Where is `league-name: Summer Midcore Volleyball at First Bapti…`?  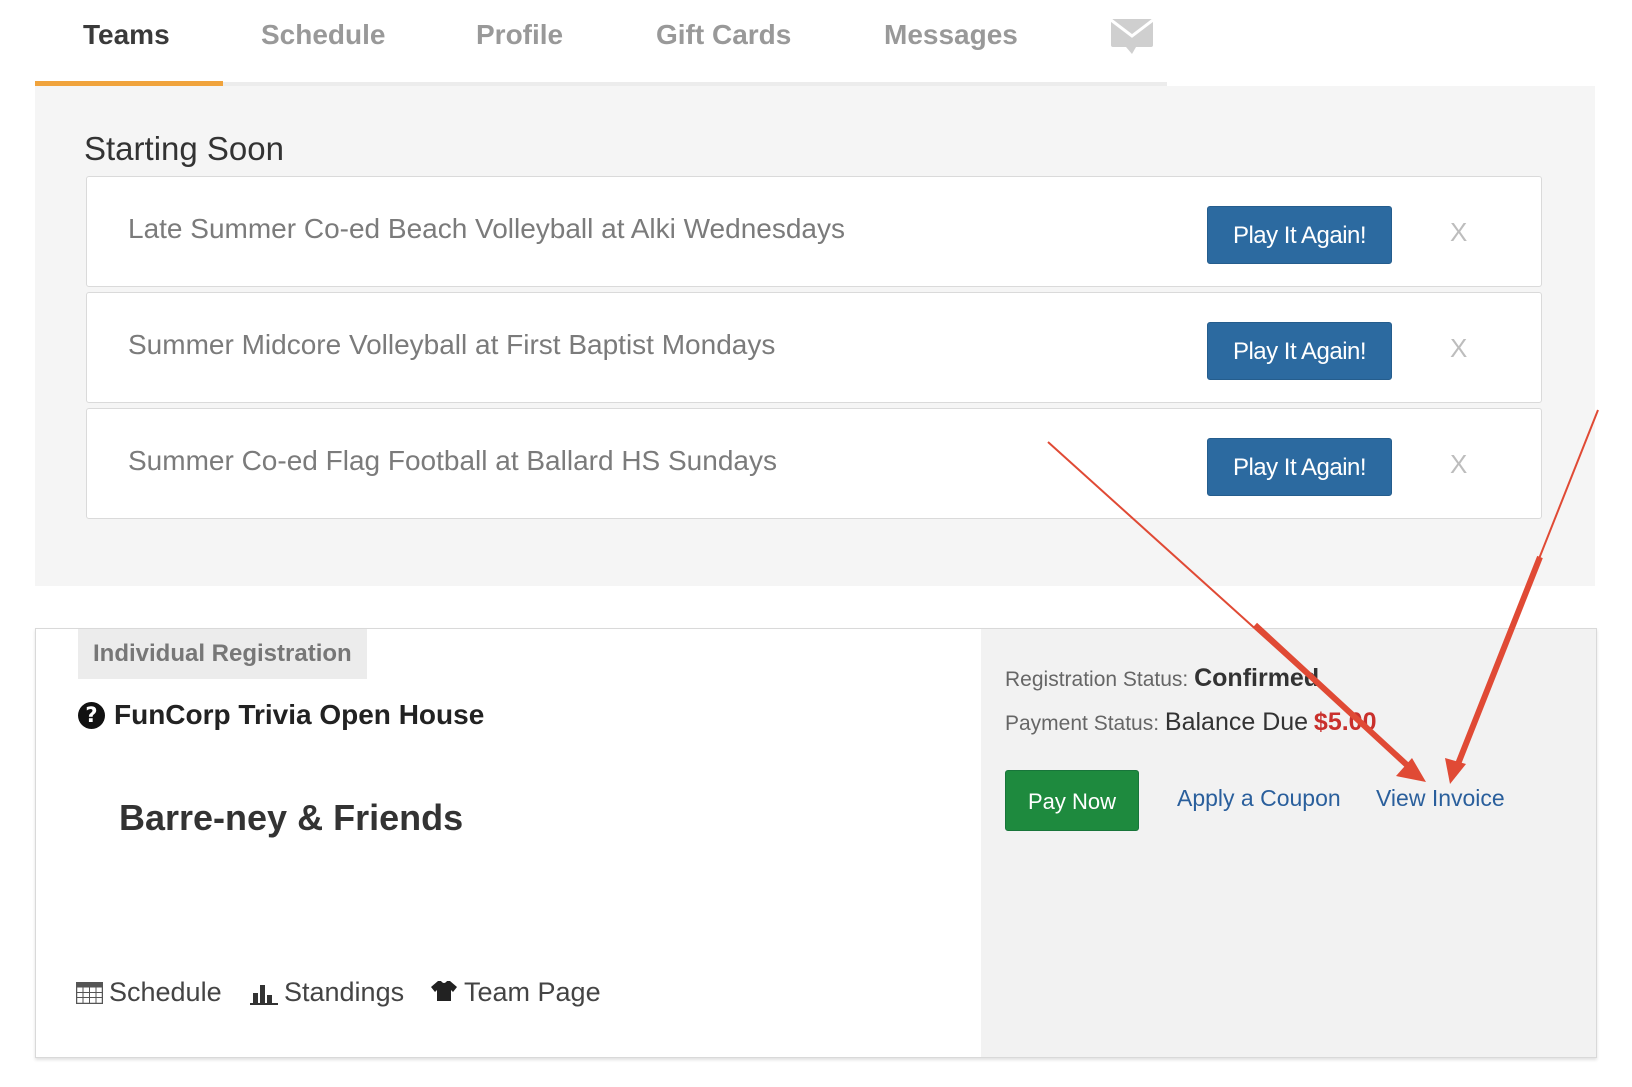
league-name: Summer Midcore Volleyball at First Bapti… is located at coordinates (452, 344).